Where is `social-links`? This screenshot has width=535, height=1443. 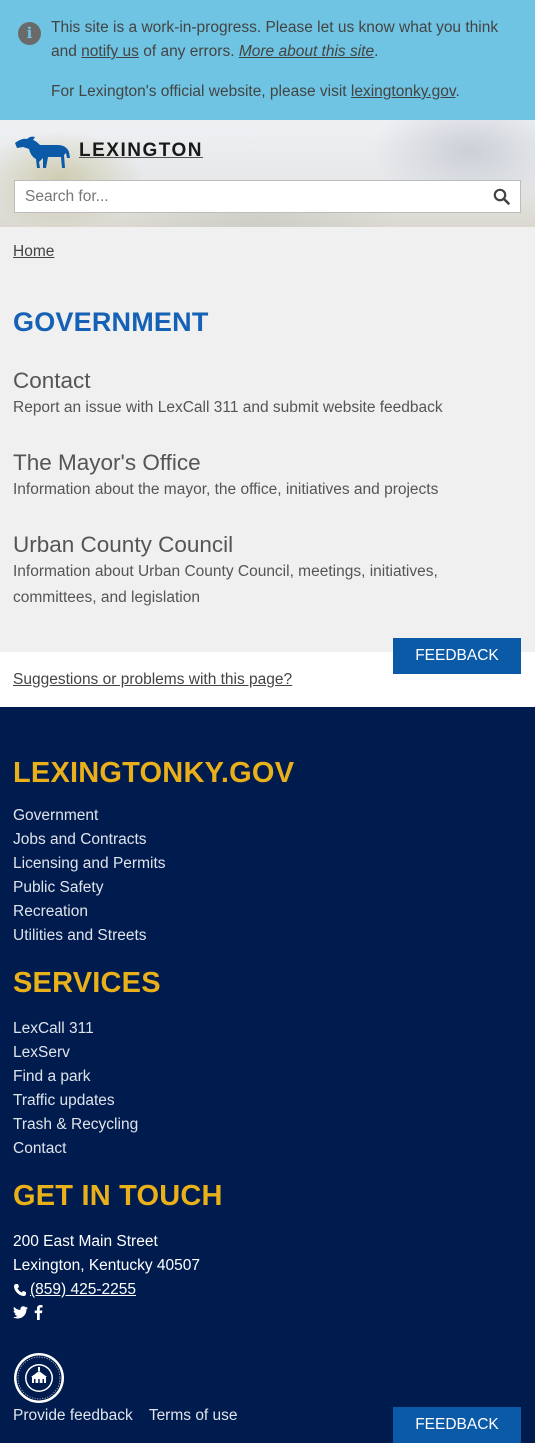 social-links is located at coordinates (28, 1312).